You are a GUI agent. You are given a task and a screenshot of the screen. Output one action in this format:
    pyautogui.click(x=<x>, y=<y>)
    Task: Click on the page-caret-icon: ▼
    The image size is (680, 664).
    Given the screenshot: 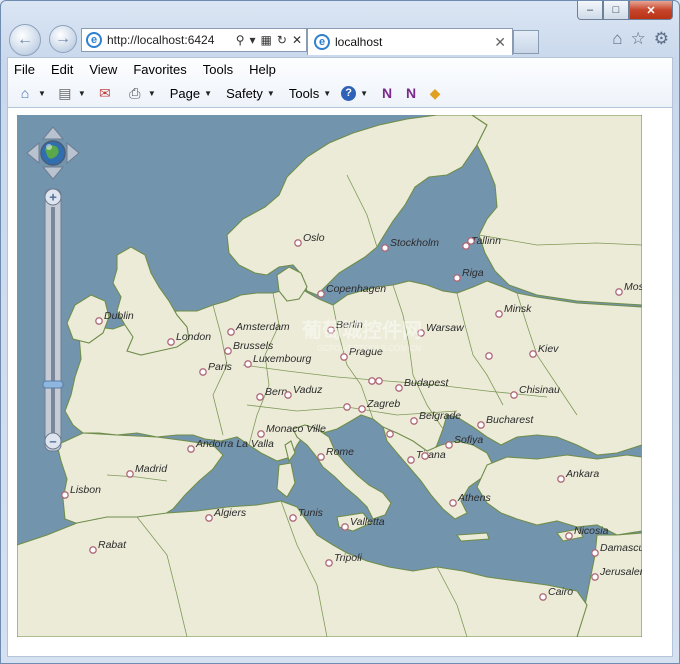 What is the action you would take?
    pyautogui.click(x=208, y=93)
    